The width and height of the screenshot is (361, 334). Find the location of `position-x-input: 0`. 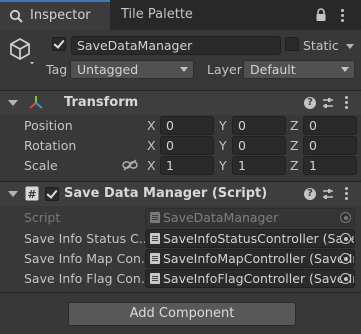

position-x-input: 0 is located at coordinates (187, 125).